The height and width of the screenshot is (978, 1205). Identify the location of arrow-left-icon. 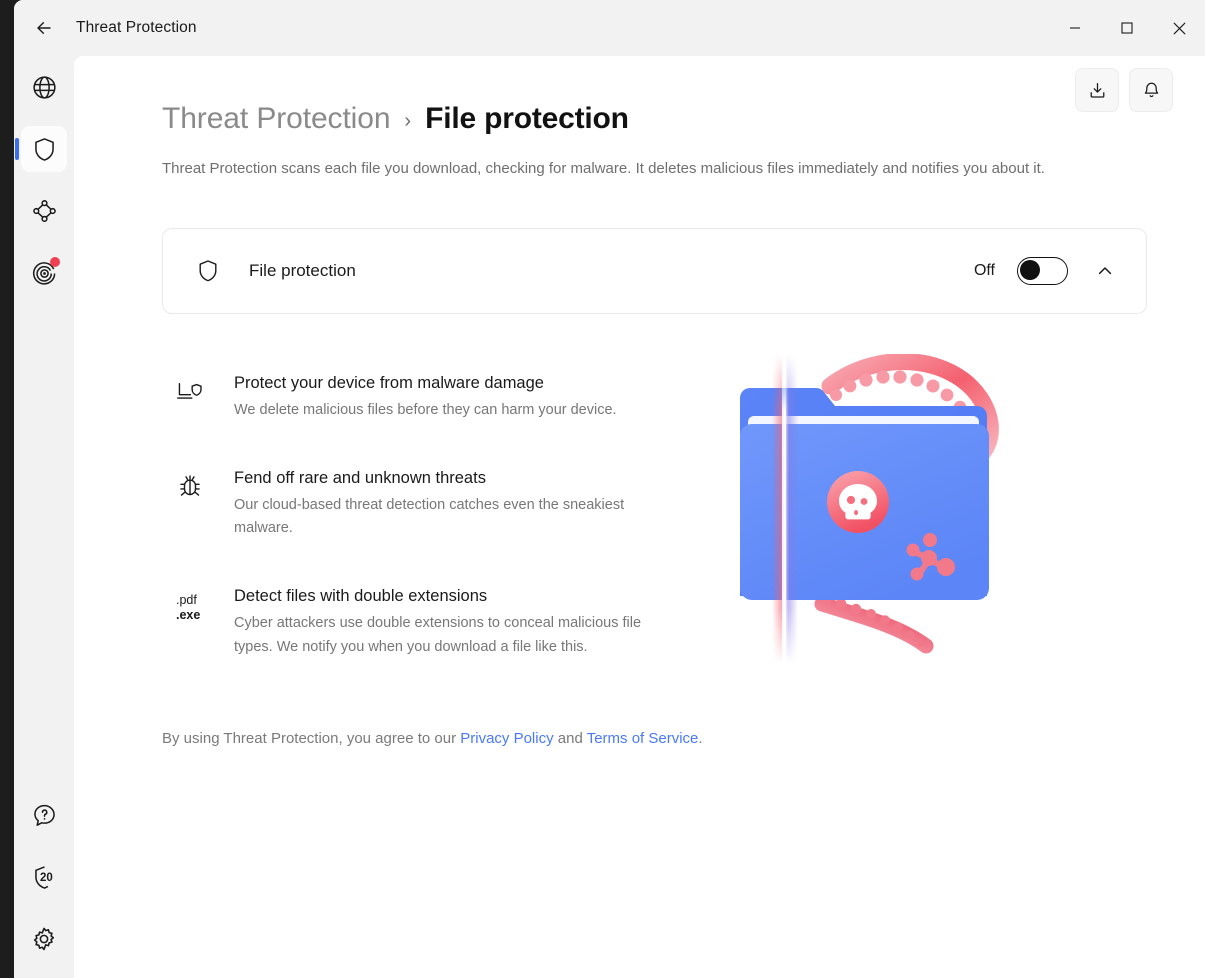
(44, 28).